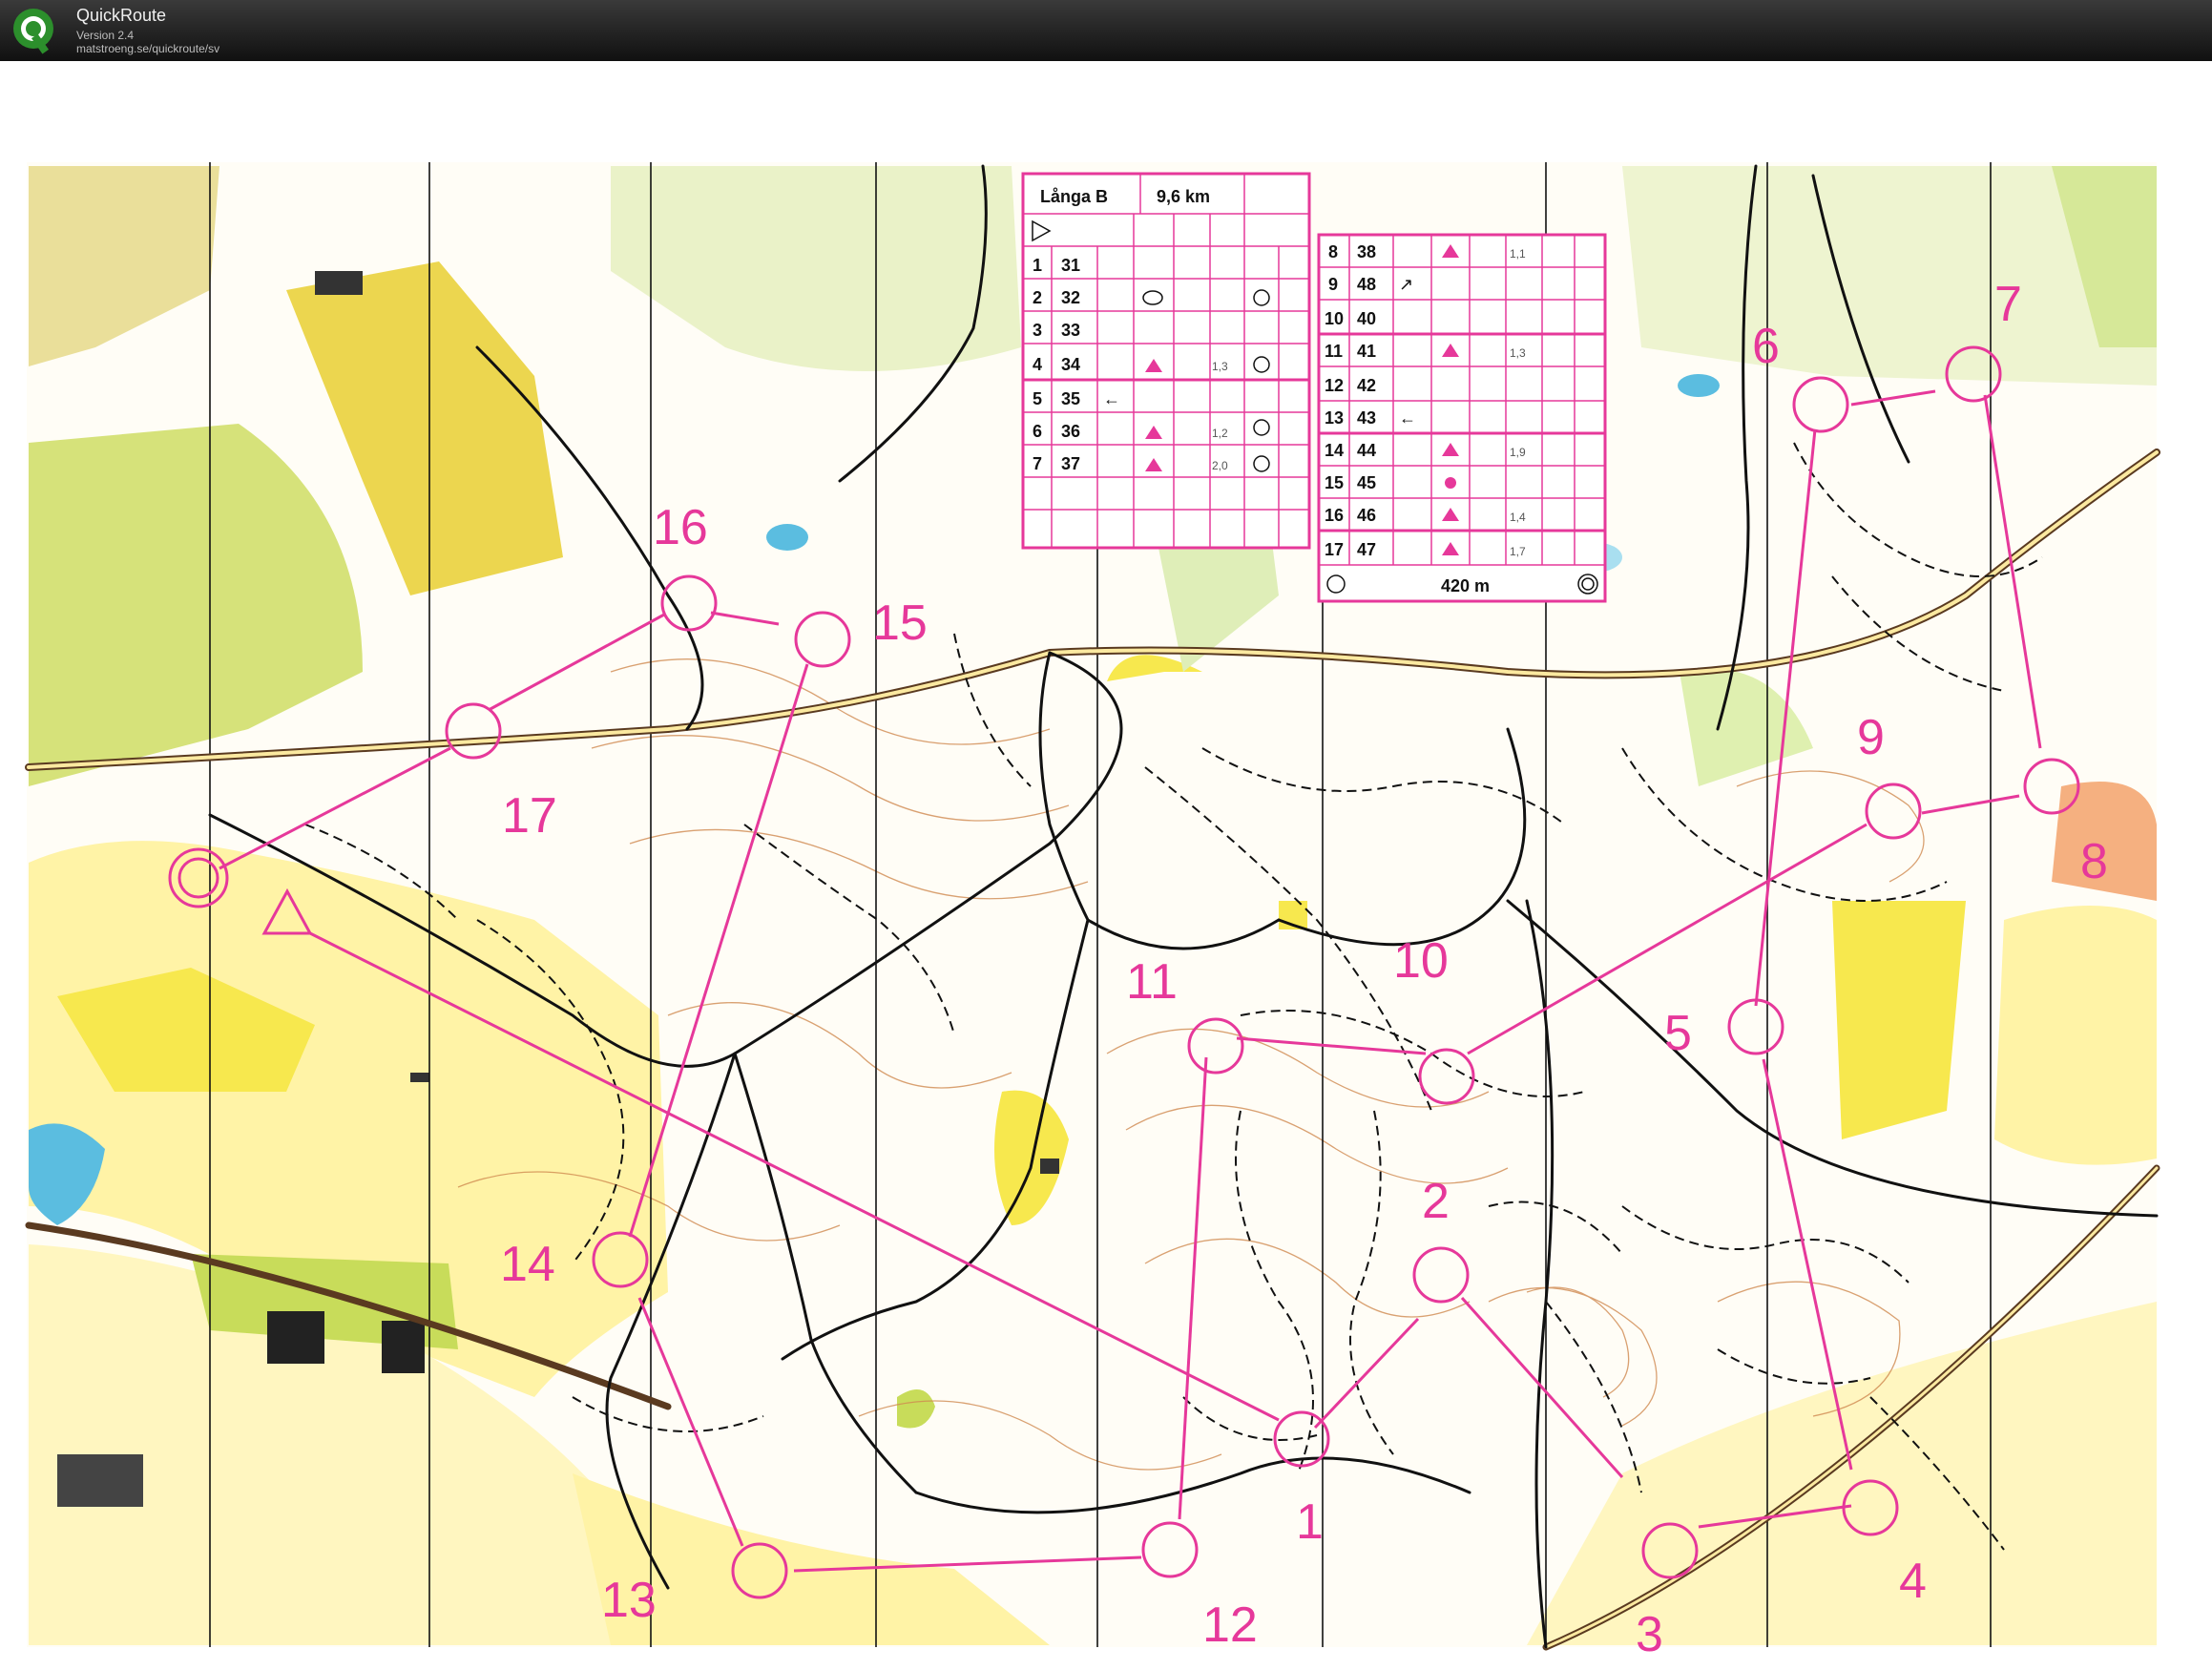 Image resolution: width=2212 pixels, height=1670 pixels. I want to click on control-number-4: 4, so click(1913, 1581).